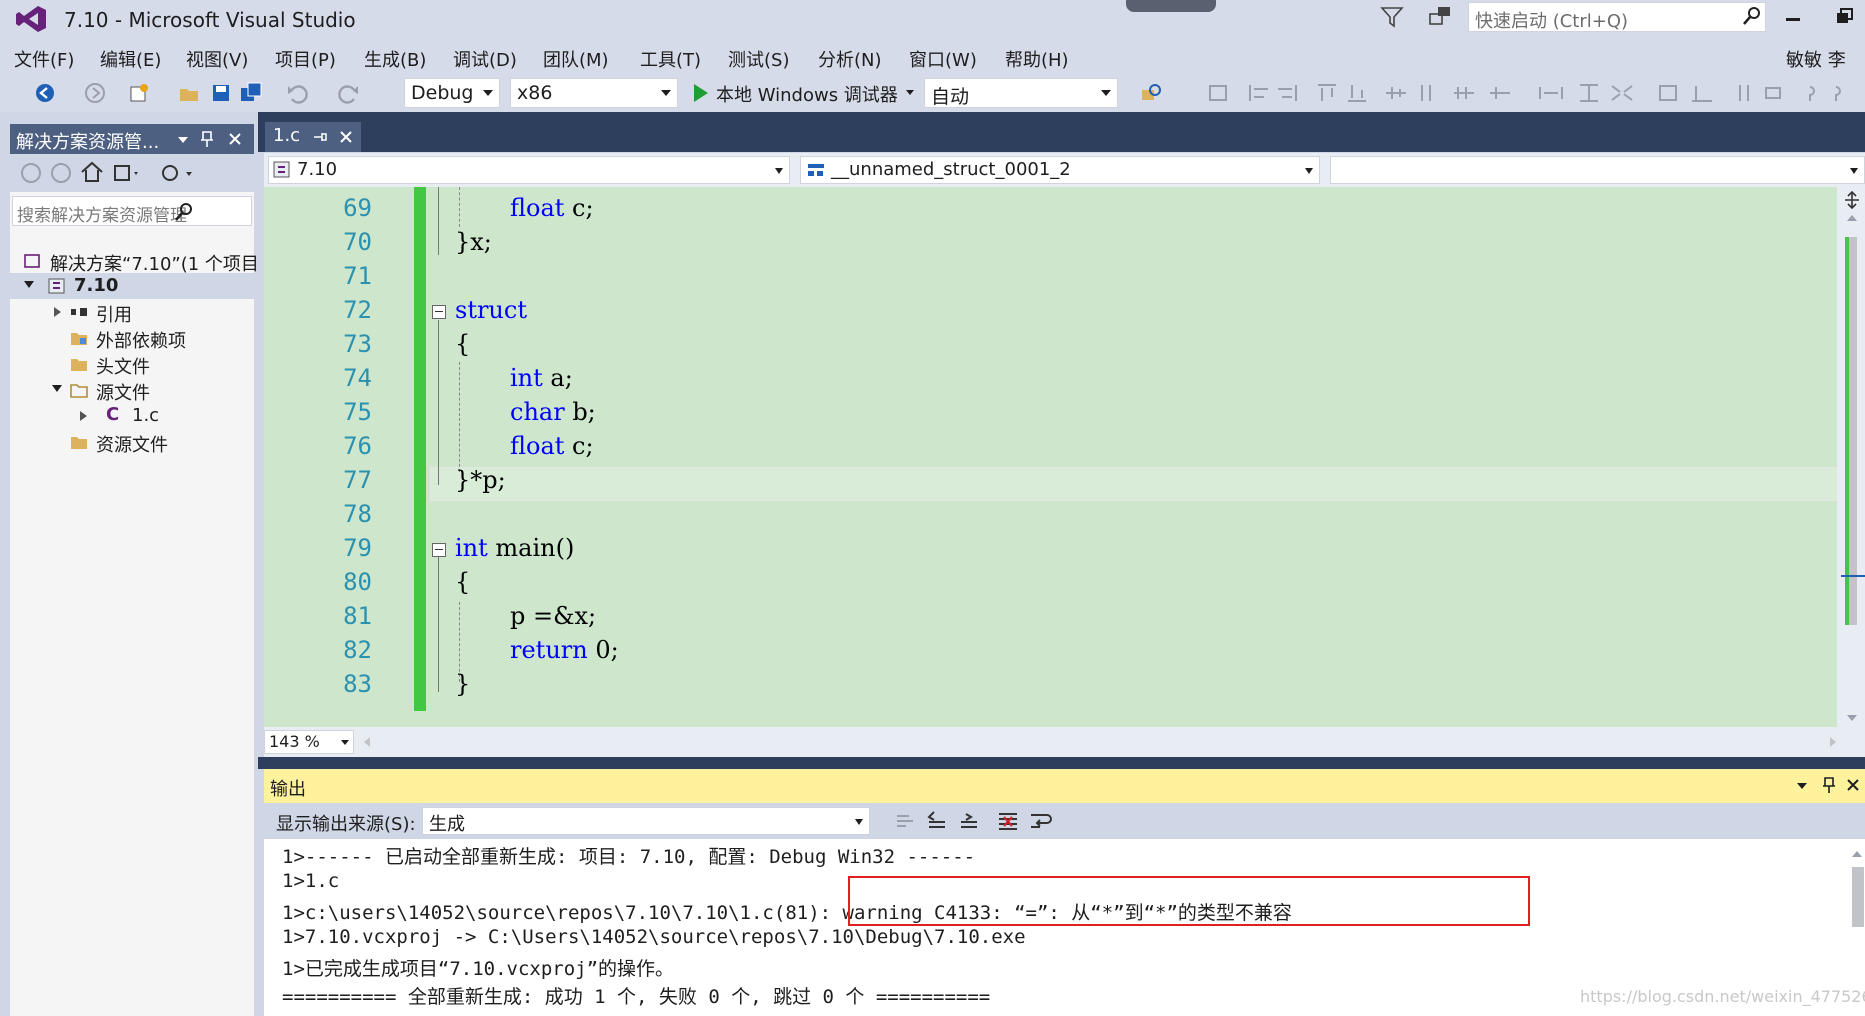  Describe the element at coordinates (134, 261) in the screenshot. I see `tree-item-solution: 解决方案“7.10”(1 个项目` at that location.